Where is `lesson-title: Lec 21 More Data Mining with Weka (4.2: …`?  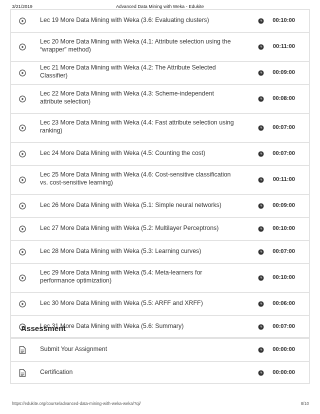 lesson-title: Lec 21 More Data Mining with Weka (4.2: … is located at coordinates (128, 72).